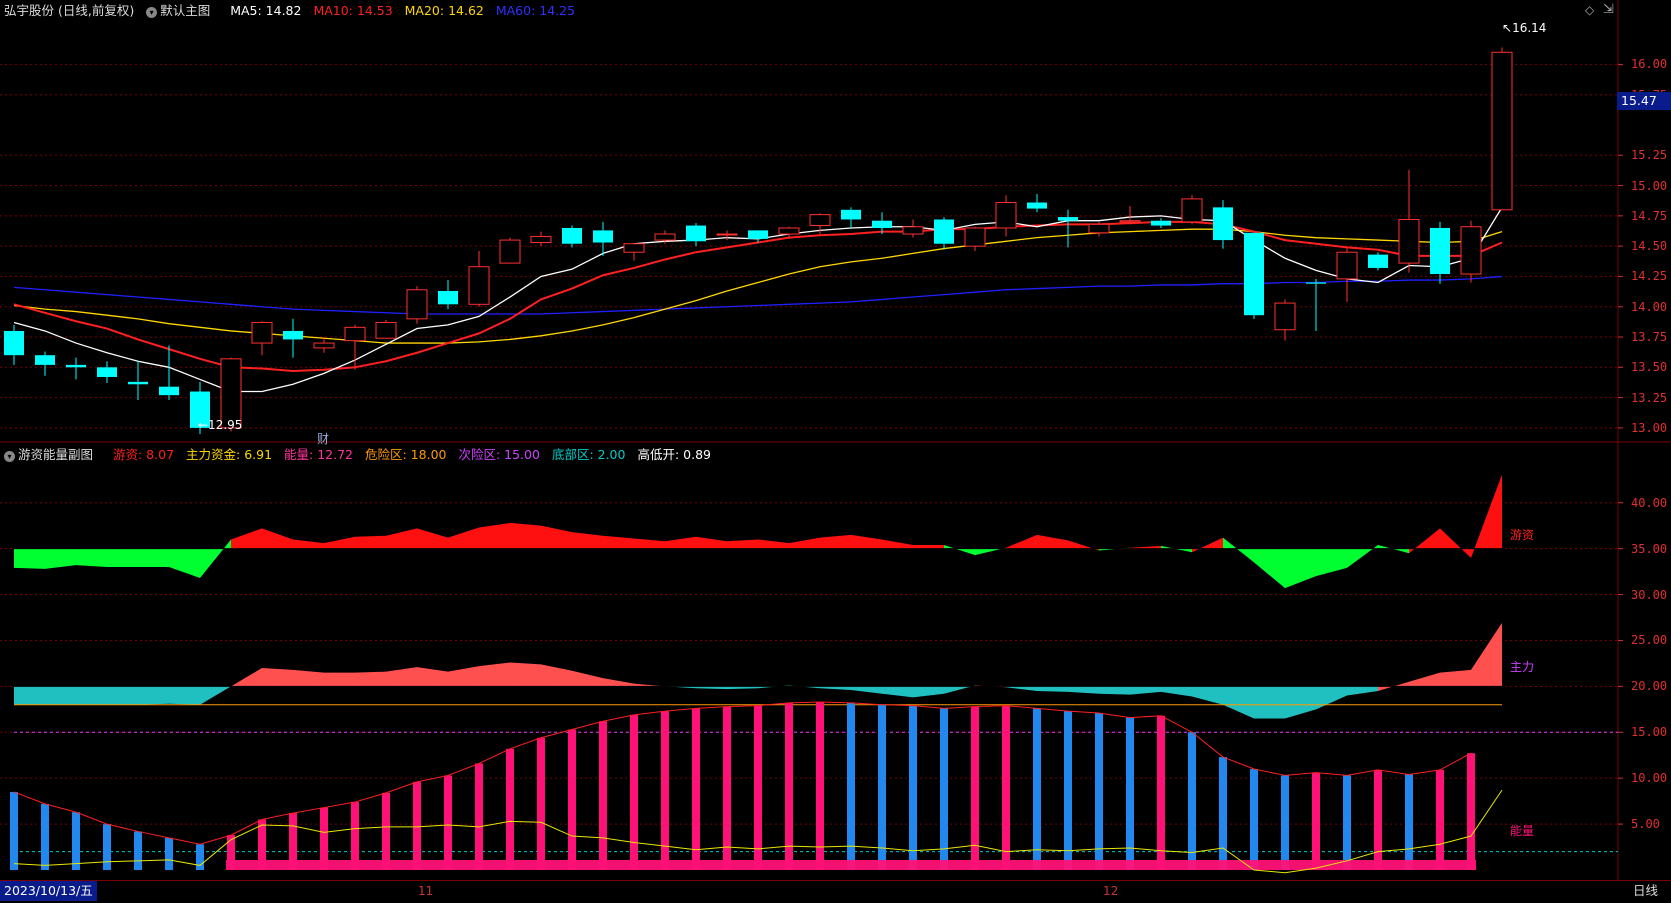  I want to click on price-tick-label: 14.25, so click(1649, 276).